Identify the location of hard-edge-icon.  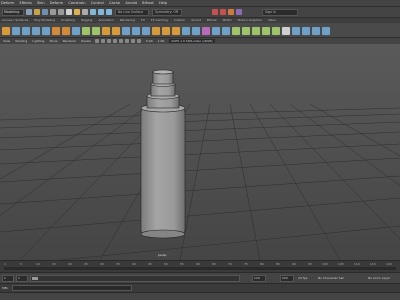
(246, 30).